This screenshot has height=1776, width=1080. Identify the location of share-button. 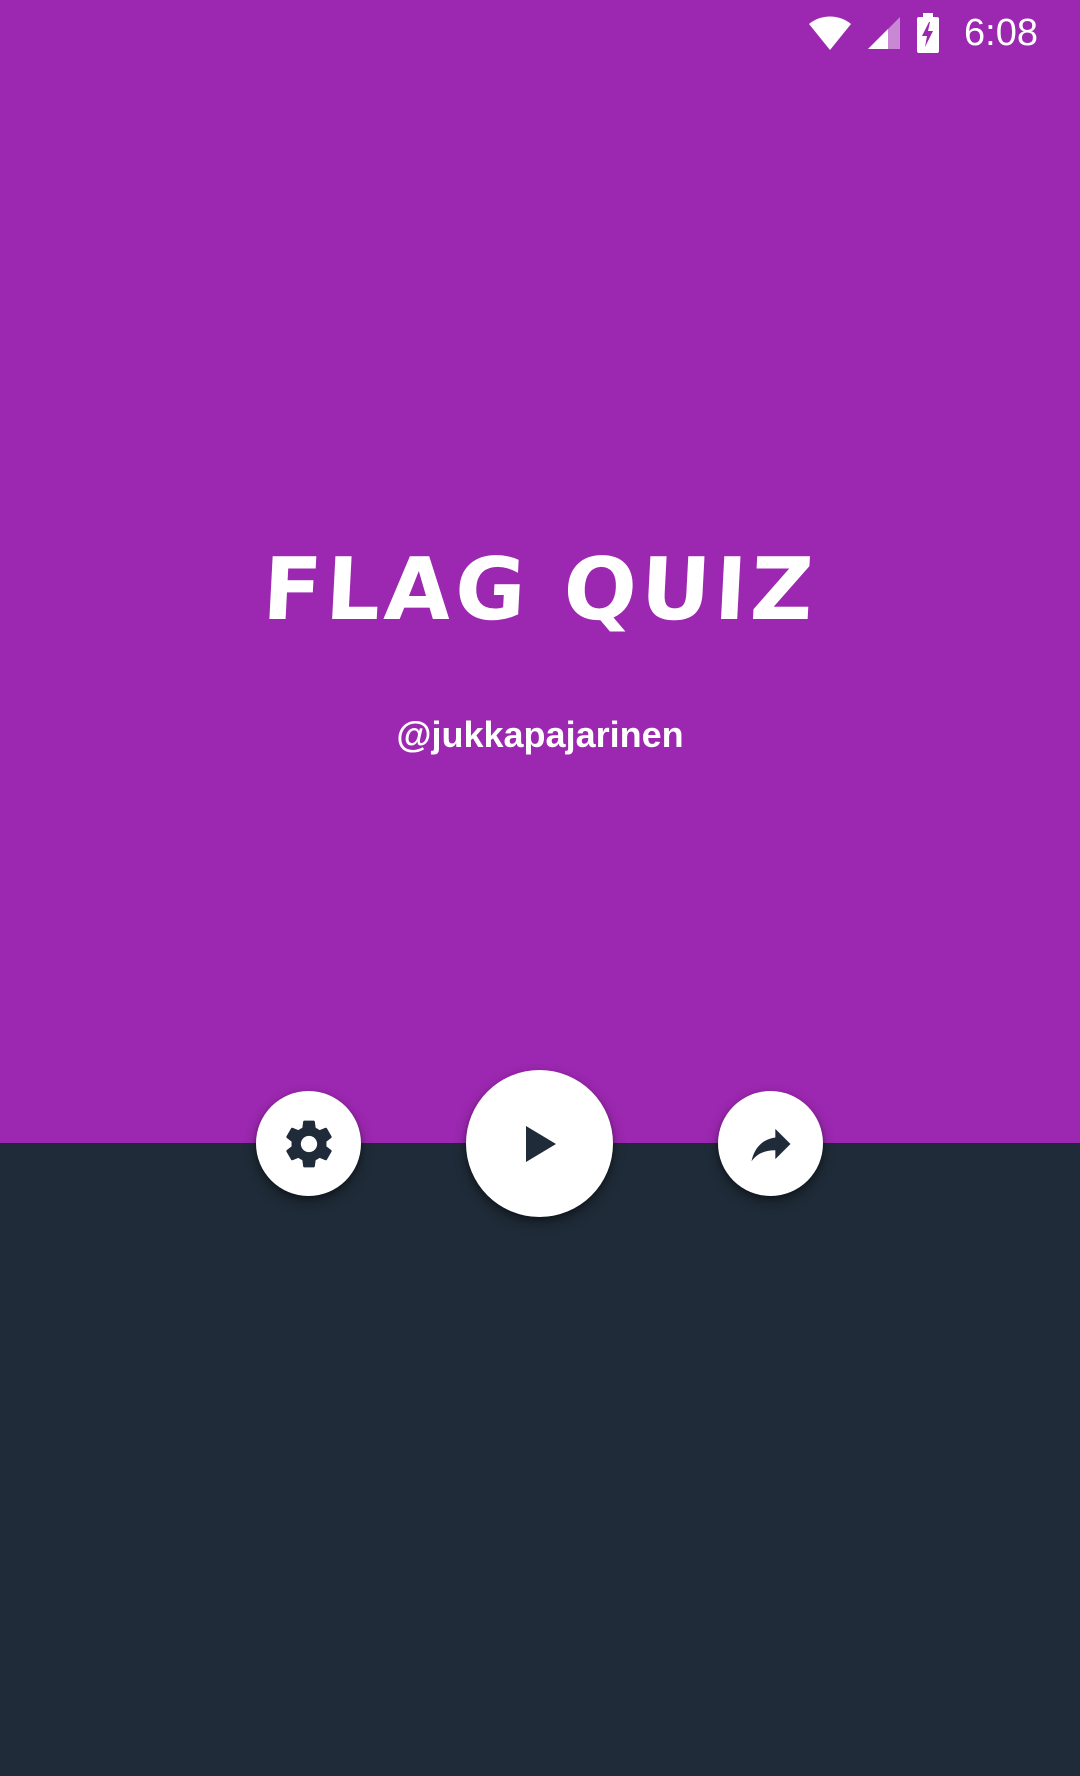
(770, 1143).